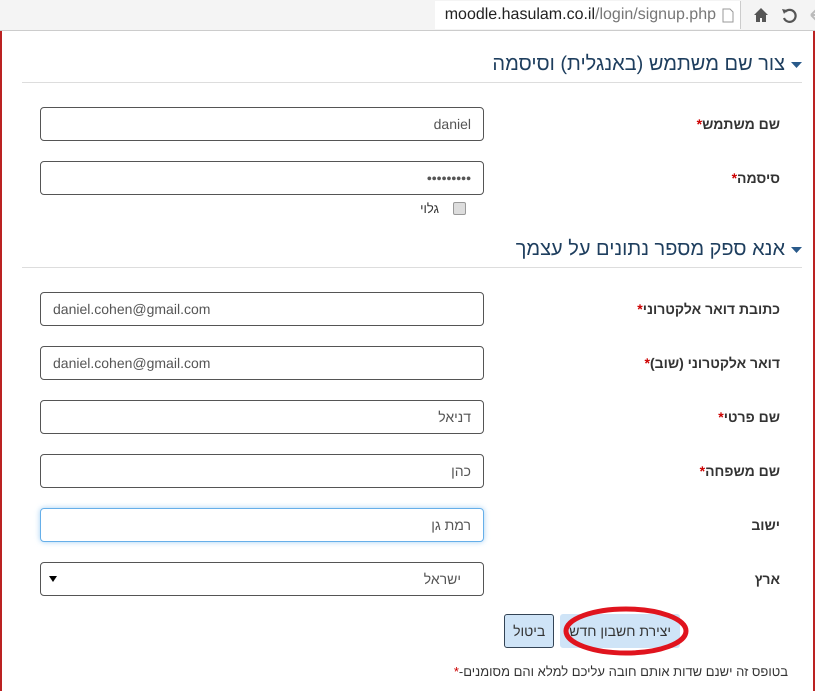 Image resolution: width=815 pixels, height=691 pixels. What do you see at coordinates (262, 178) in the screenshot?
I see `input-field: •••••••••` at bounding box center [262, 178].